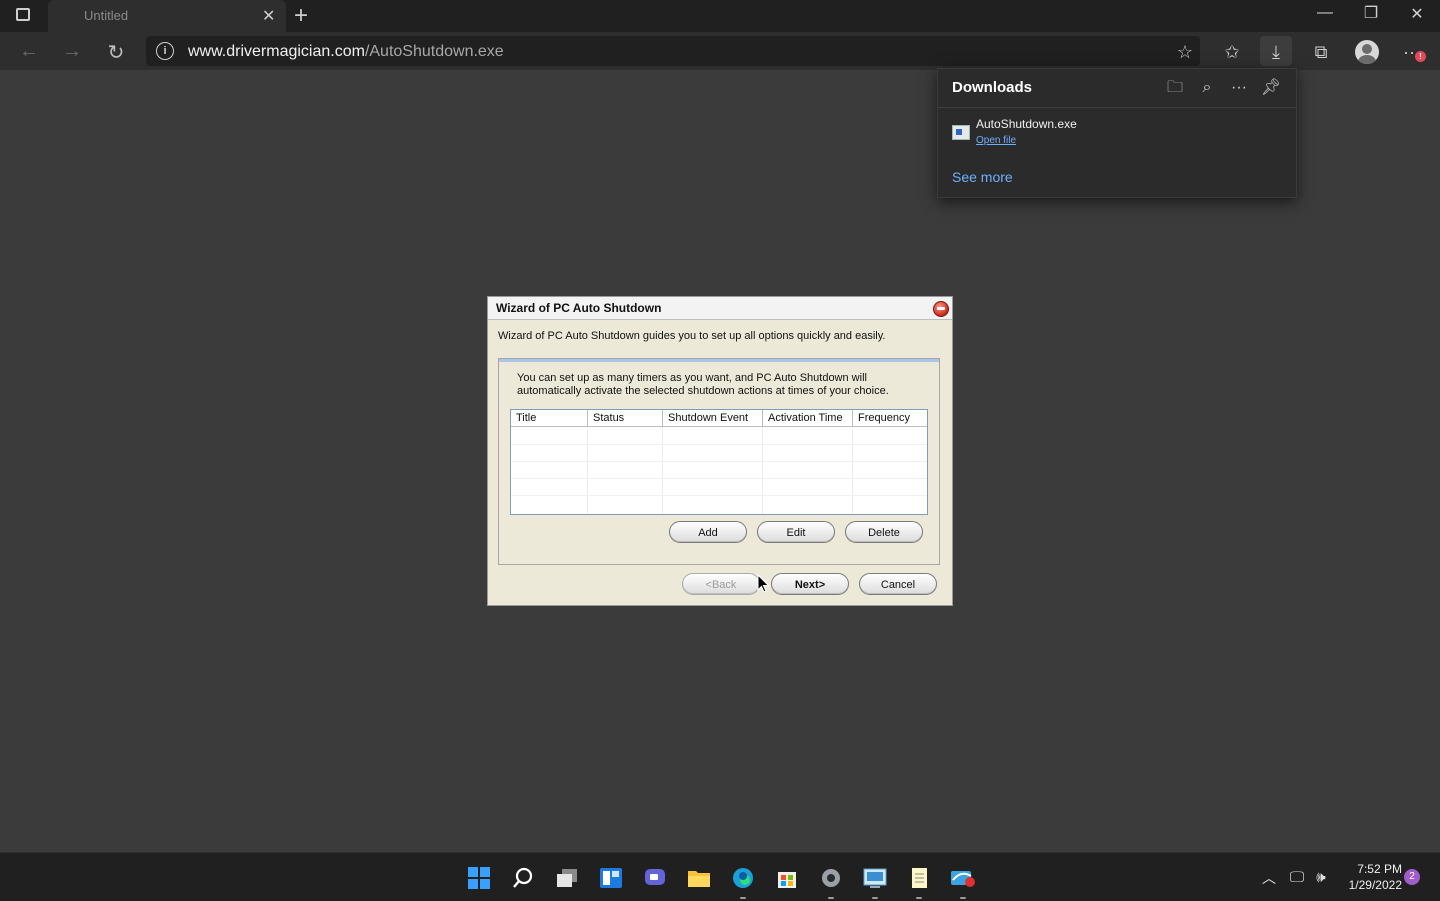 The width and height of the screenshot is (1440, 901). I want to click on forward-arrow-icon: →, so click(72, 51).